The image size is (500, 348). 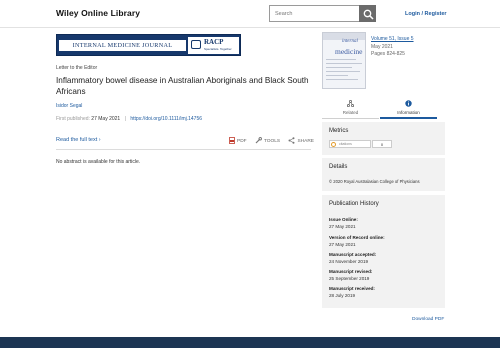 What do you see at coordinates (354, 204) in the screenshot?
I see `history-heading: Publication History` at bounding box center [354, 204].